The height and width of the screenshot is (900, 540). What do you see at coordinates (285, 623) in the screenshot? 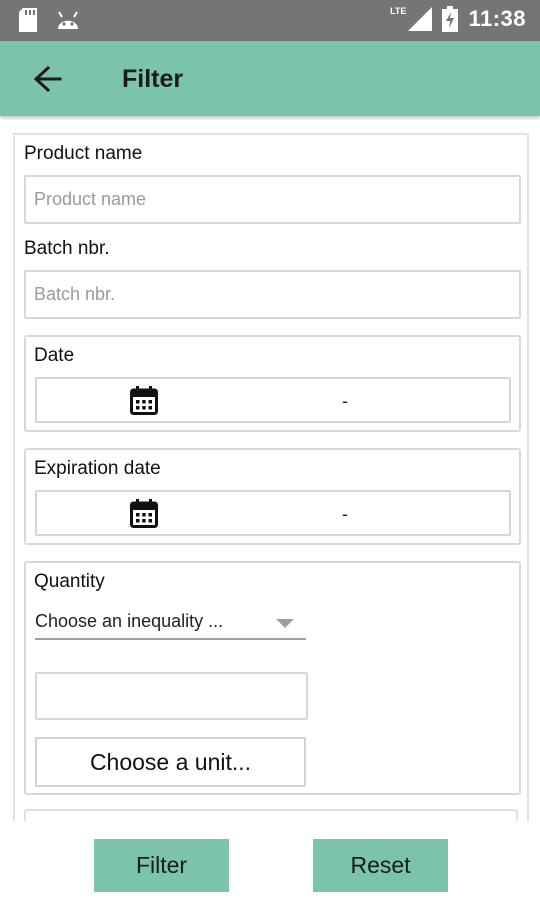
I see `chevron-down-icon` at bounding box center [285, 623].